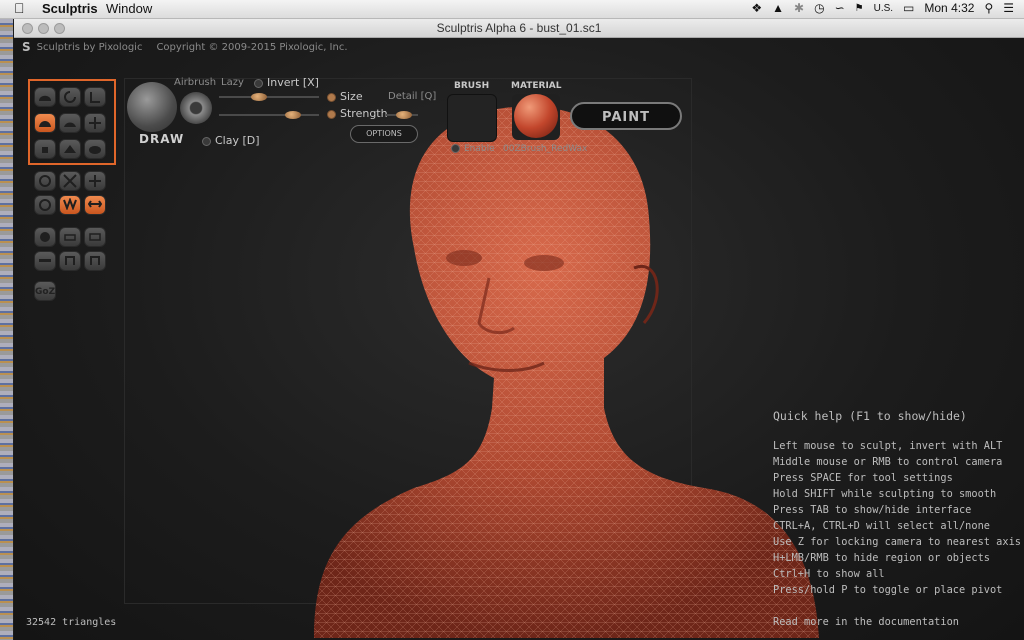 This screenshot has width=1024, height=640. What do you see at coordinates (6, 329) in the screenshot?
I see `dock-edge` at bounding box center [6, 329].